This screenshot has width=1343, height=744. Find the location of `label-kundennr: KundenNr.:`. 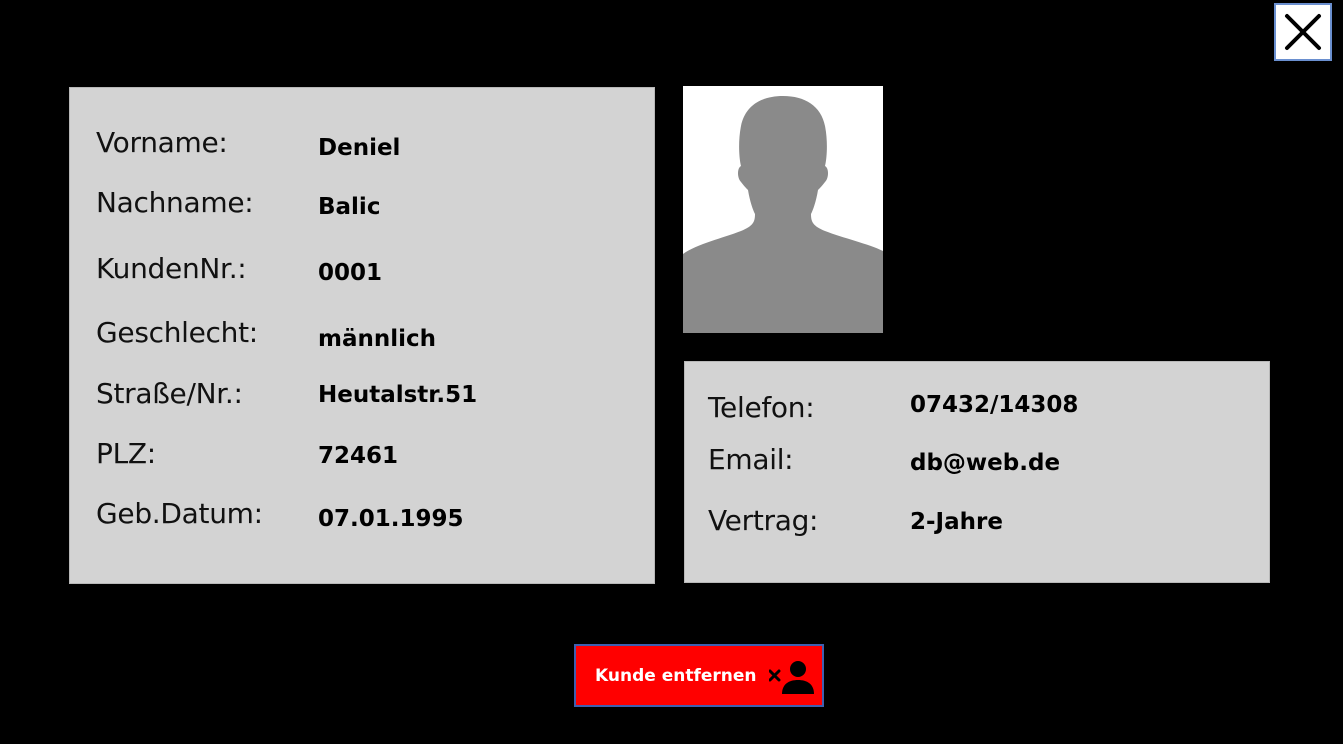

label-kundennr: KundenNr.: is located at coordinates (171, 268).